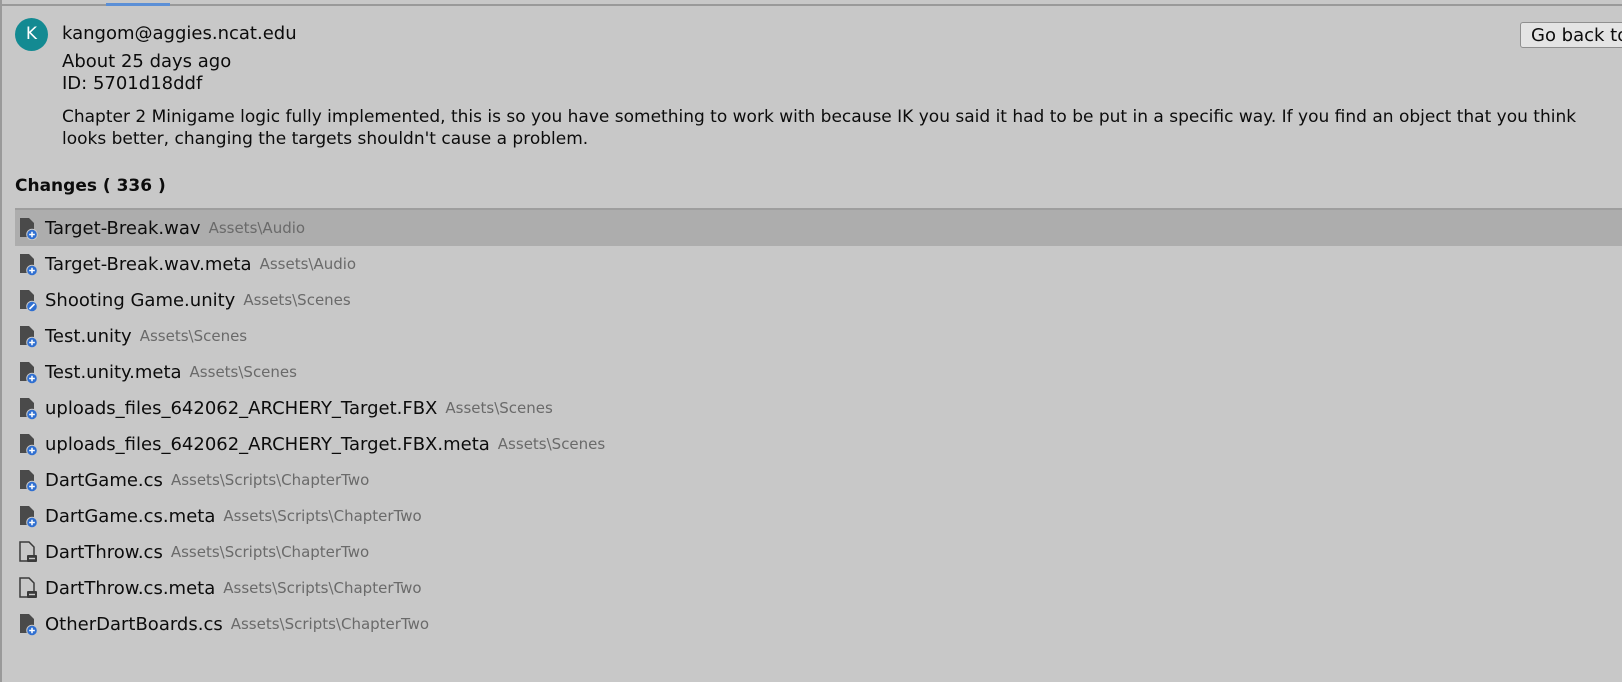 The height and width of the screenshot is (682, 1622). What do you see at coordinates (818, 552) in the screenshot?
I see `change-row: DartThrow.cs Assets\Scripts\ChapterTwo` at bounding box center [818, 552].